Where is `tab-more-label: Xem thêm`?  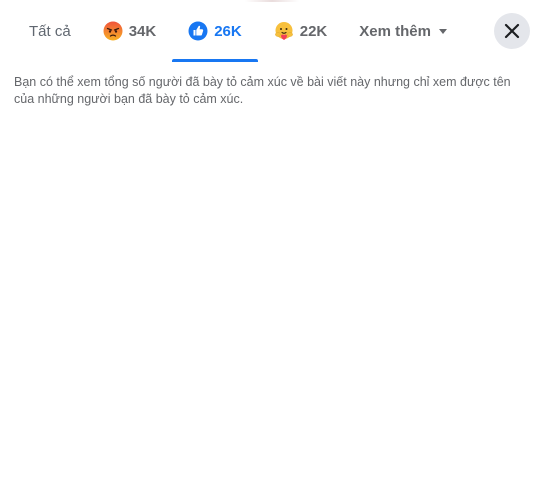 tab-more-label: Xem thêm is located at coordinates (395, 31).